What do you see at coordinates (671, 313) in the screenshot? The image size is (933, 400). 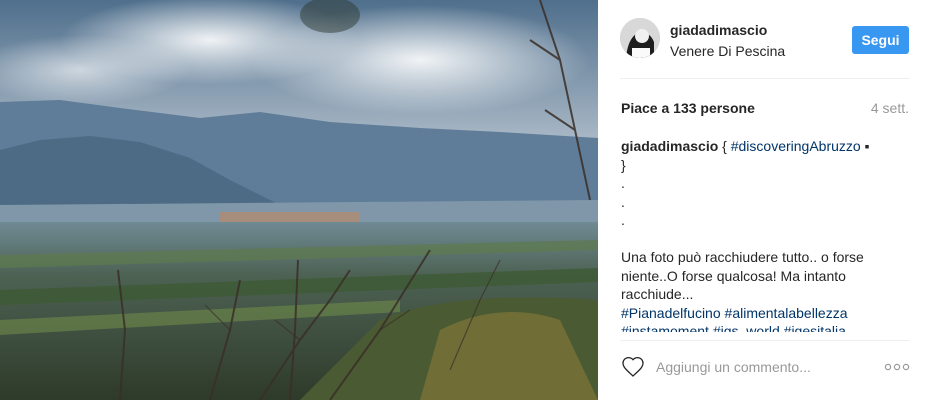 I see `hashtag-link: #Pianadelfucino` at bounding box center [671, 313].